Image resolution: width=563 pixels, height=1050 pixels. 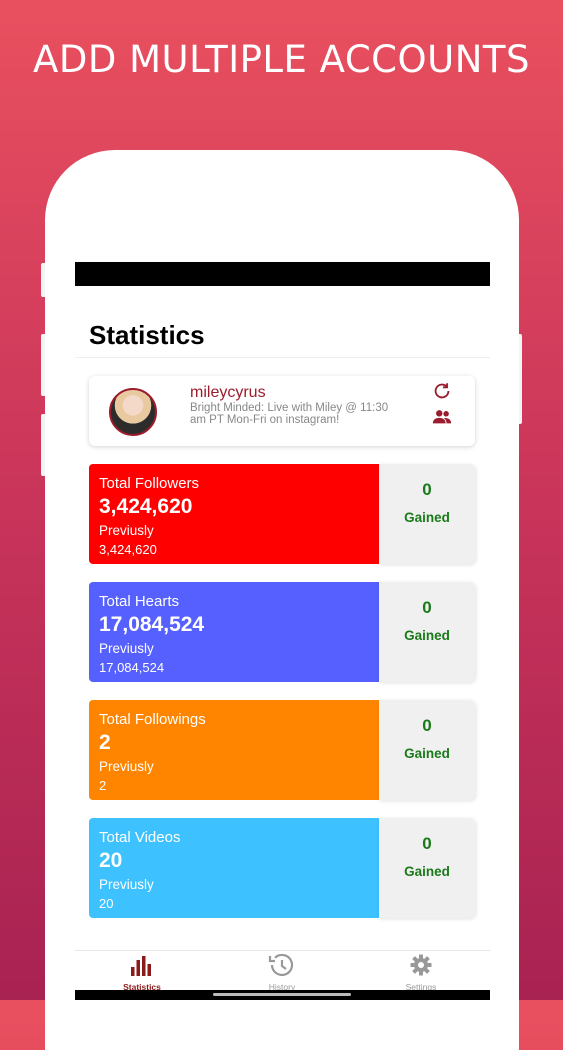 What do you see at coordinates (234, 868) in the screenshot?
I see `stat-main: Total Videos 20 Previusly 20` at bounding box center [234, 868].